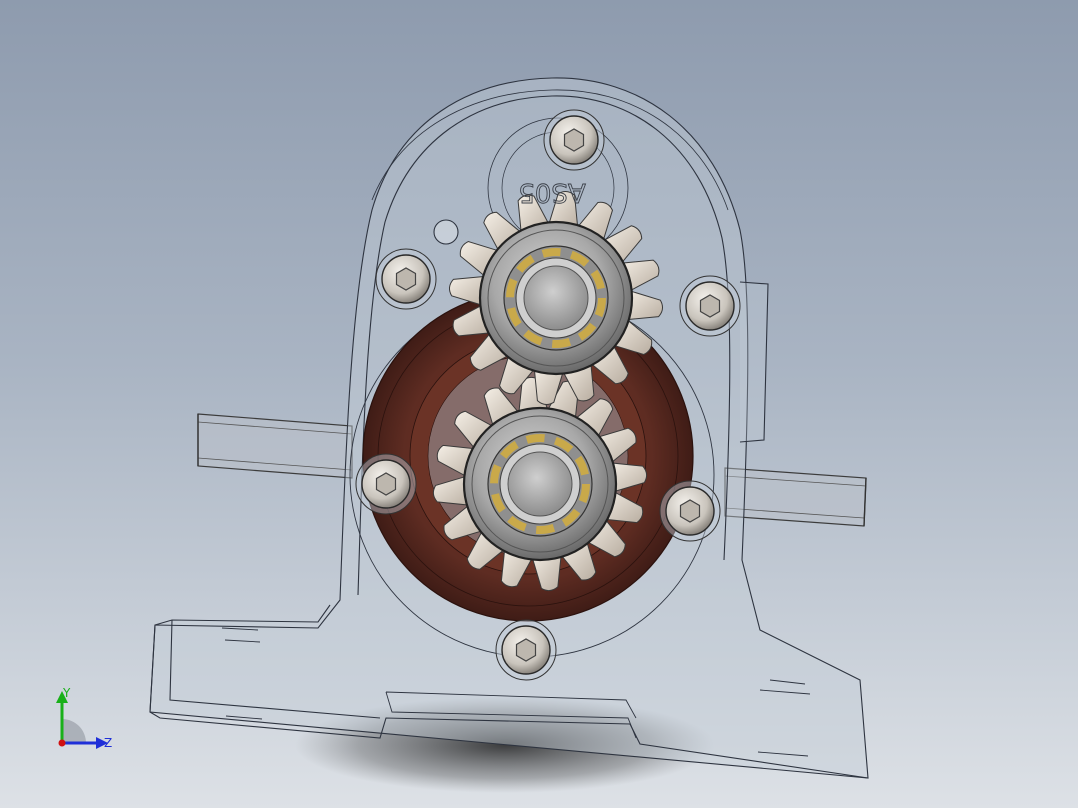 Image resolution: width=1078 pixels, height=808 pixels. What do you see at coordinates (446, 232) in the screenshot?
I see `housing-hole` at bounding box center [446, 232].